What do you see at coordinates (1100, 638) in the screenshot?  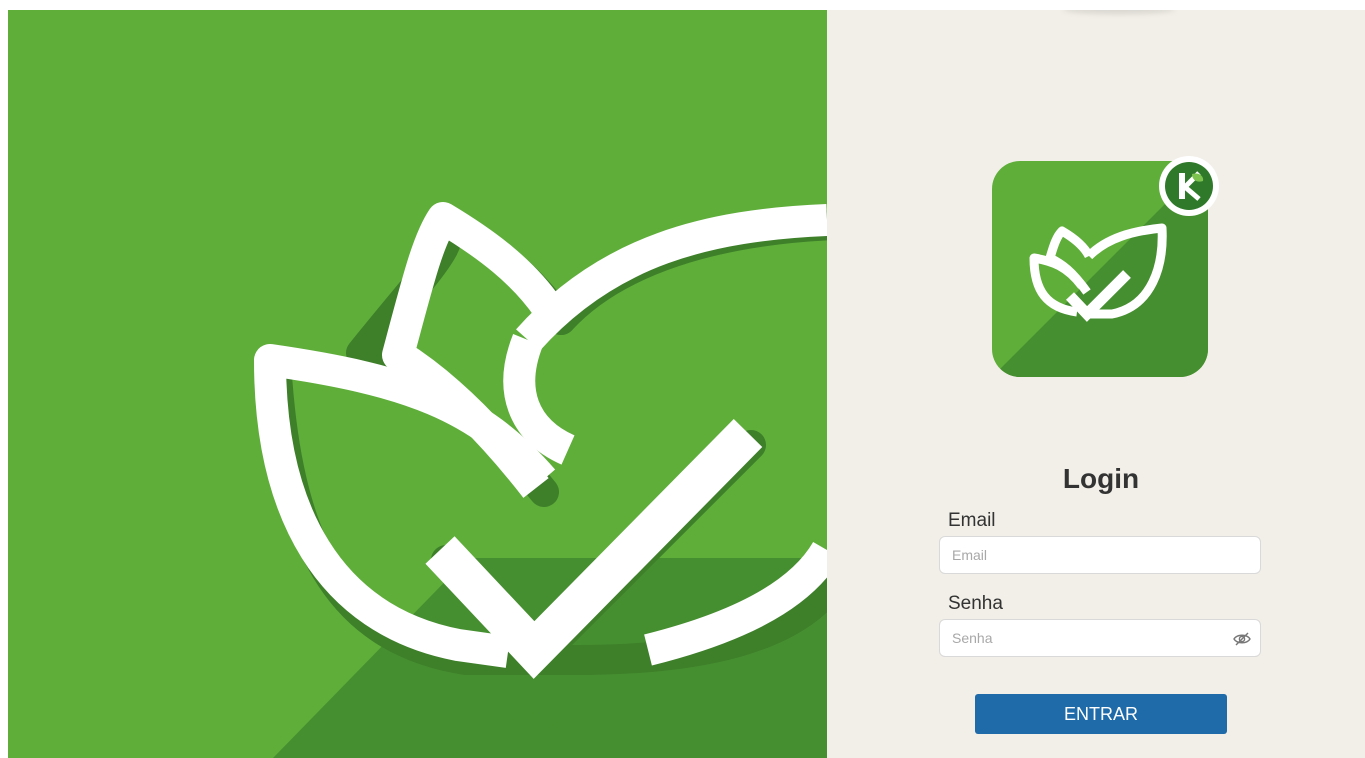 I see `password-field` at bounding box center [1100, 638].